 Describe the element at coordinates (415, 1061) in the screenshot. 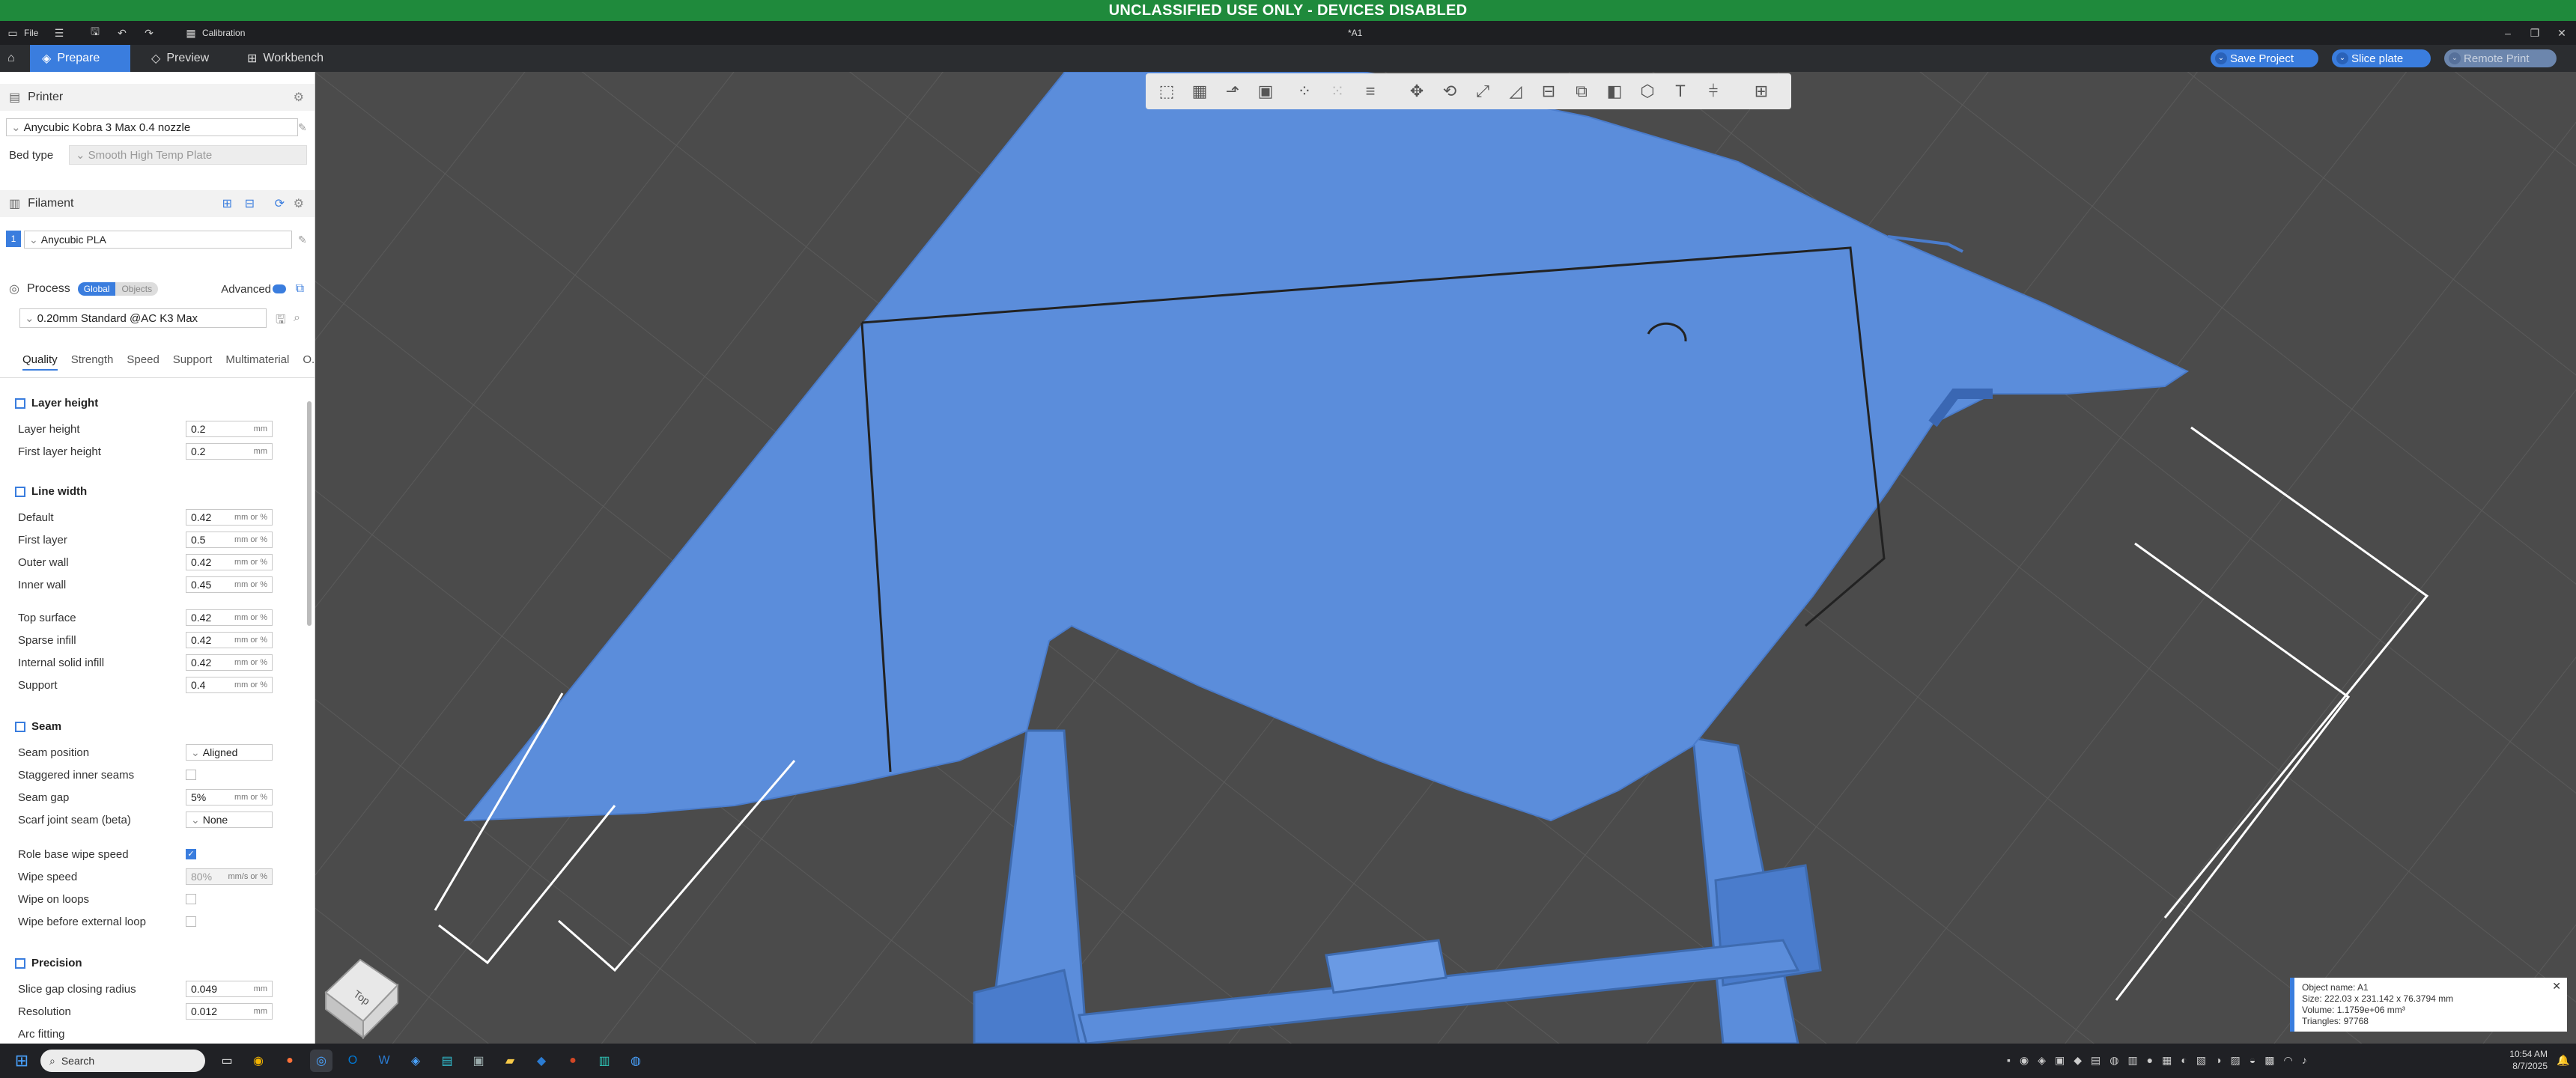

I see `app-icon: ◈` at that location.